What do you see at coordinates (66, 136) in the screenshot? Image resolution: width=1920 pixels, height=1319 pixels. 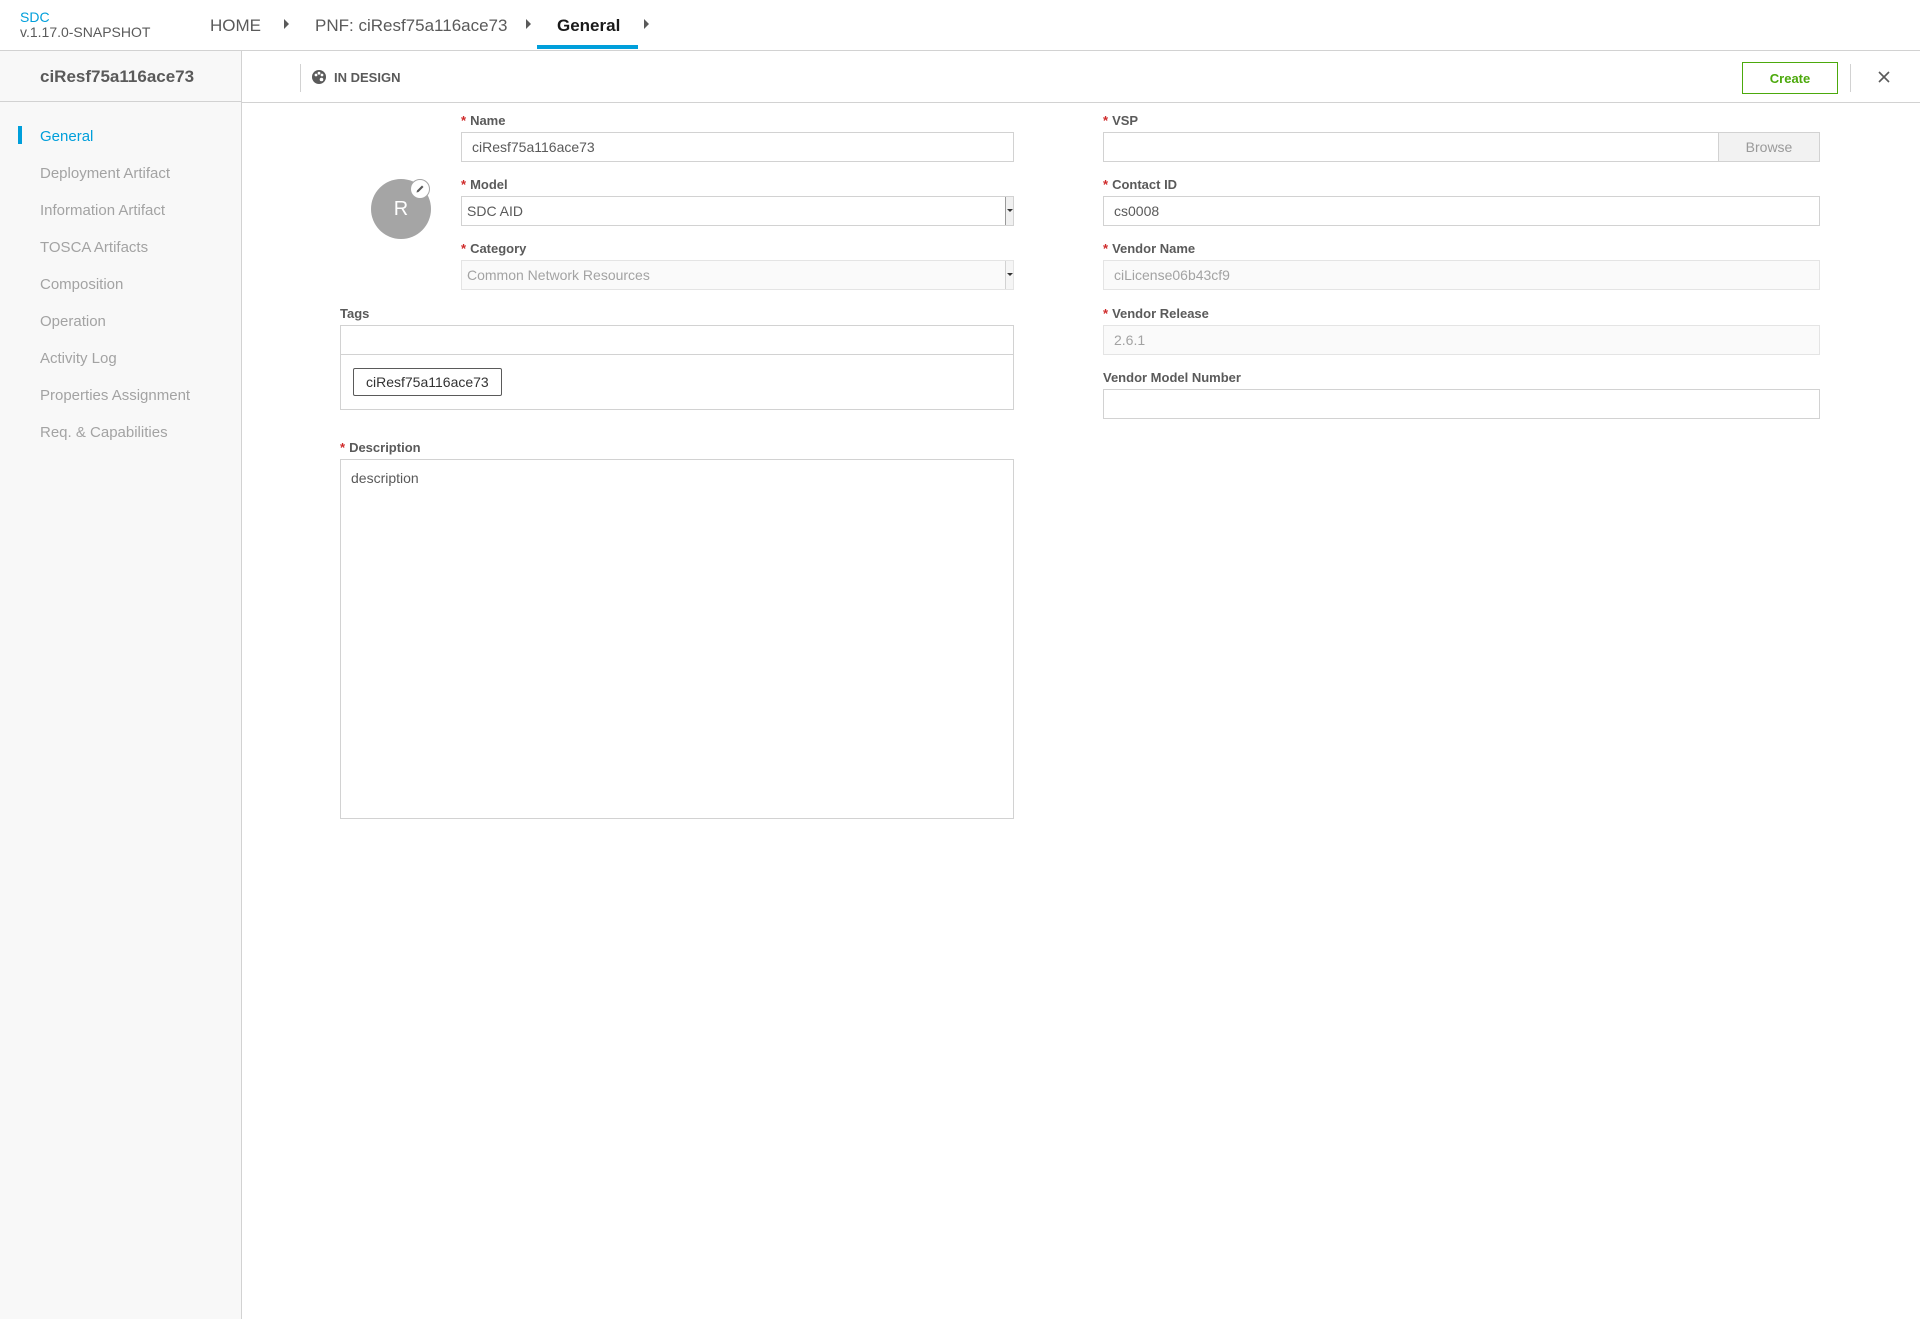 I see `sidebar-item-general: General` at bounding box center [66, 136].